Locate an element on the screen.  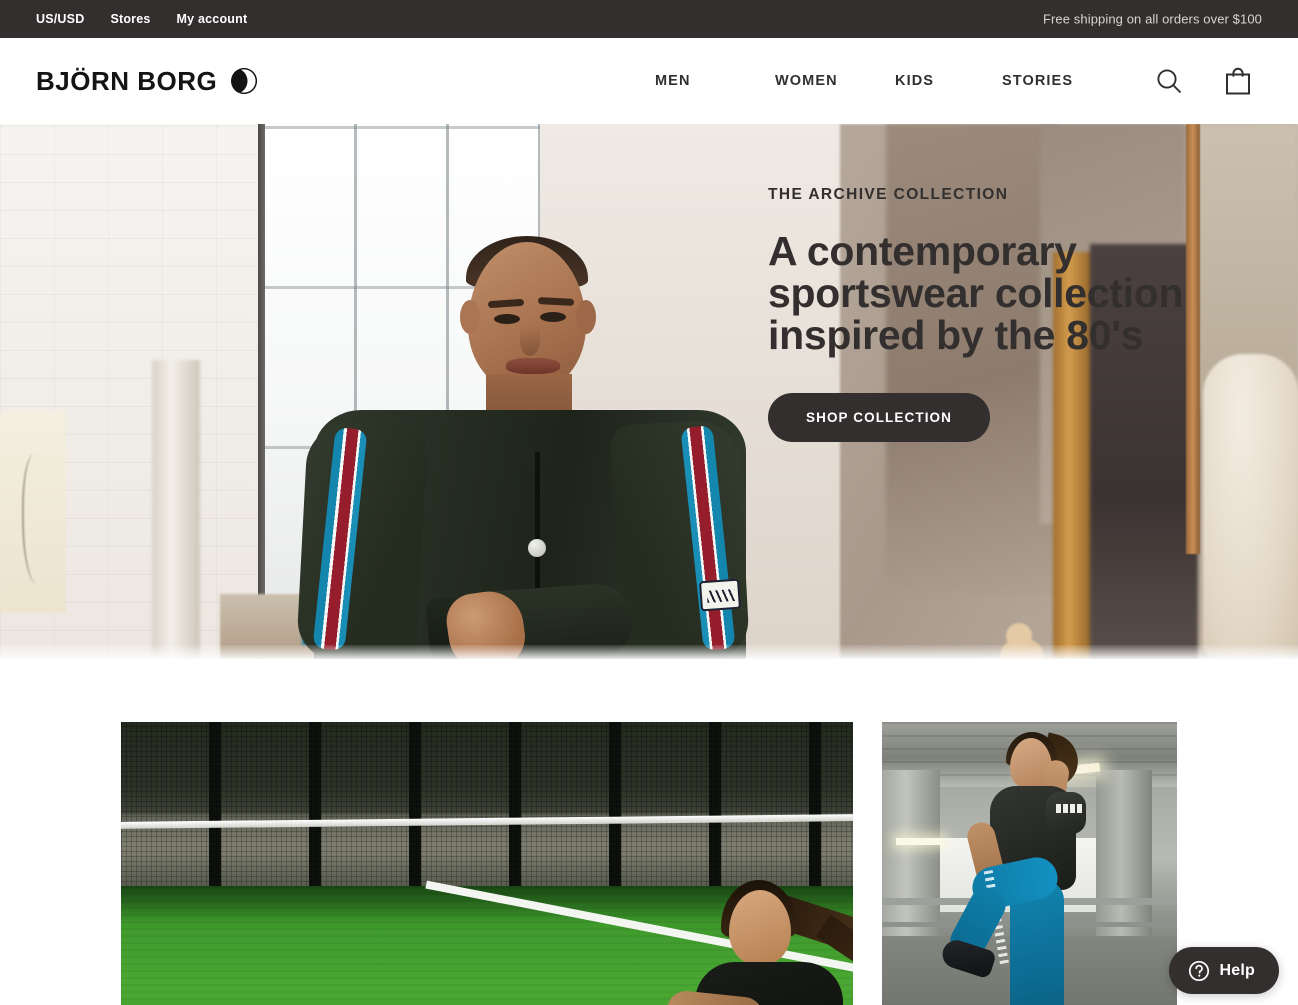
header-actions is located at coordinates (1203, 81).